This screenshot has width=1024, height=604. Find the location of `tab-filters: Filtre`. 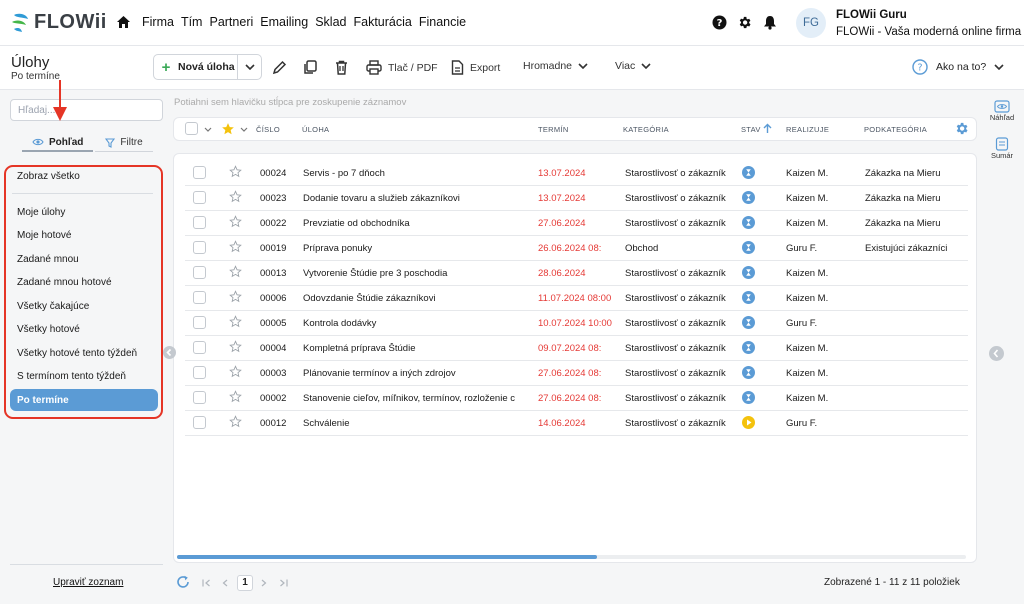

tab-filters: Filtre is located at coordinates (124, 143).